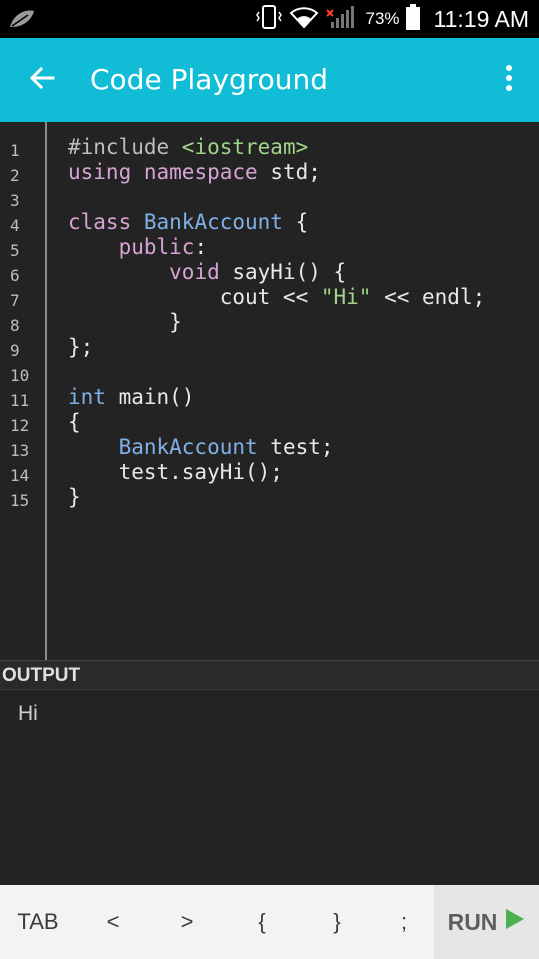 This screenshot has height=959, width=539. I want to click on line-number: 14, so click(20, 475).